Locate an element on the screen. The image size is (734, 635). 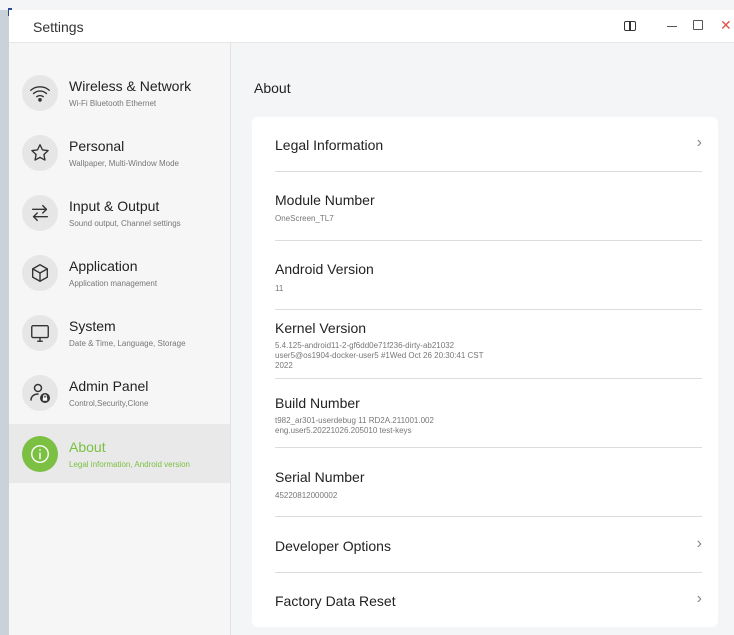
wifi-icon is located at coordinates (40, 93).